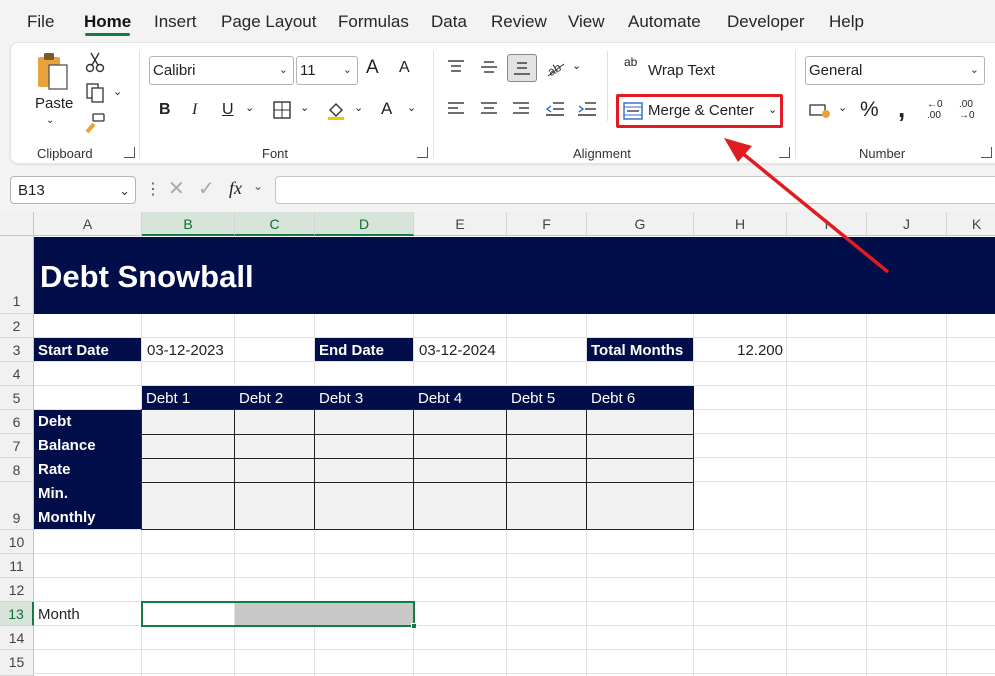 This screenshot has width=995, height=676. I want to click on select-all-corner, so click(17, 224).